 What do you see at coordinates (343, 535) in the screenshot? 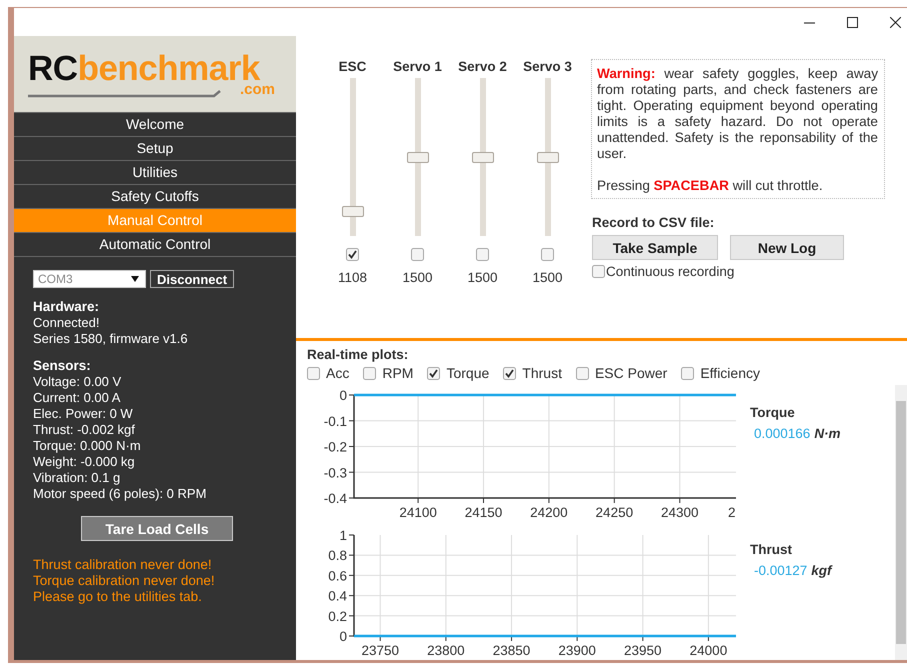
I see `axis-tick-label: 1` at bounding box center [343, 535].